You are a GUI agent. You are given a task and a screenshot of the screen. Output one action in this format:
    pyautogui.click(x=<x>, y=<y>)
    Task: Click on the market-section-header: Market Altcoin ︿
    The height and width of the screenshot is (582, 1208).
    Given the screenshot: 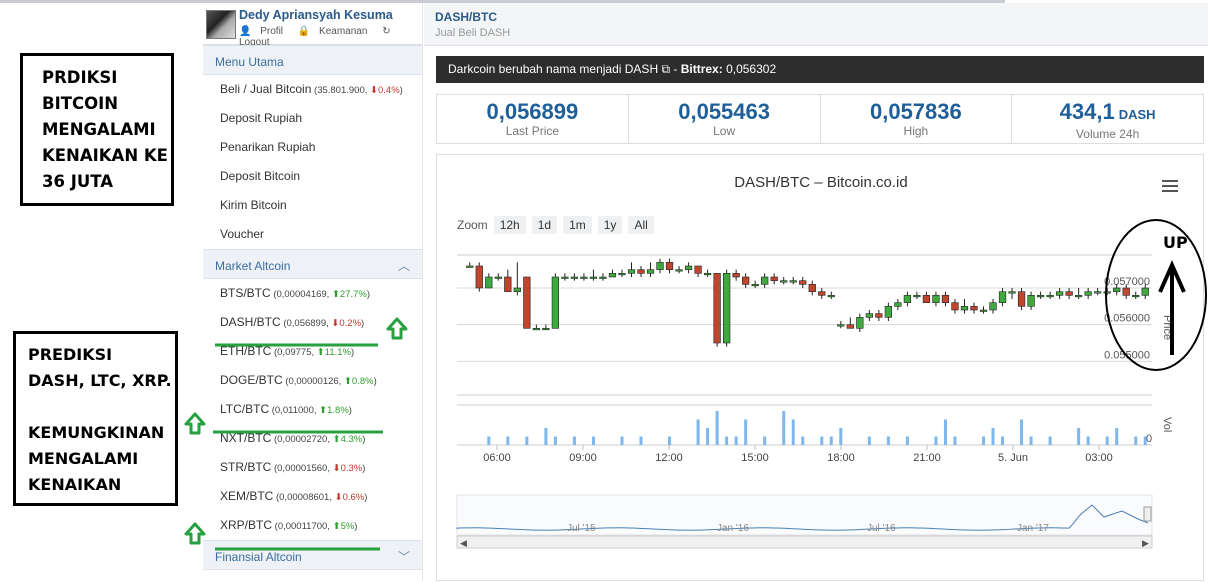 What is the action you would take?
    pyautogui.click(x=312, y=264)
    